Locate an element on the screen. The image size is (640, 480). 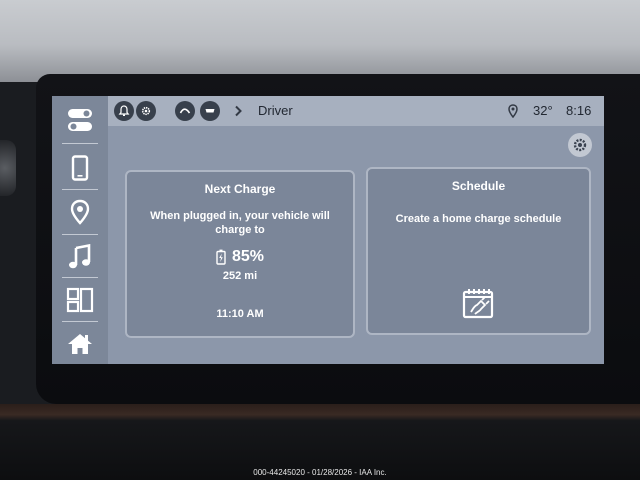
toggle-icon is located at coordinates (80, 120).